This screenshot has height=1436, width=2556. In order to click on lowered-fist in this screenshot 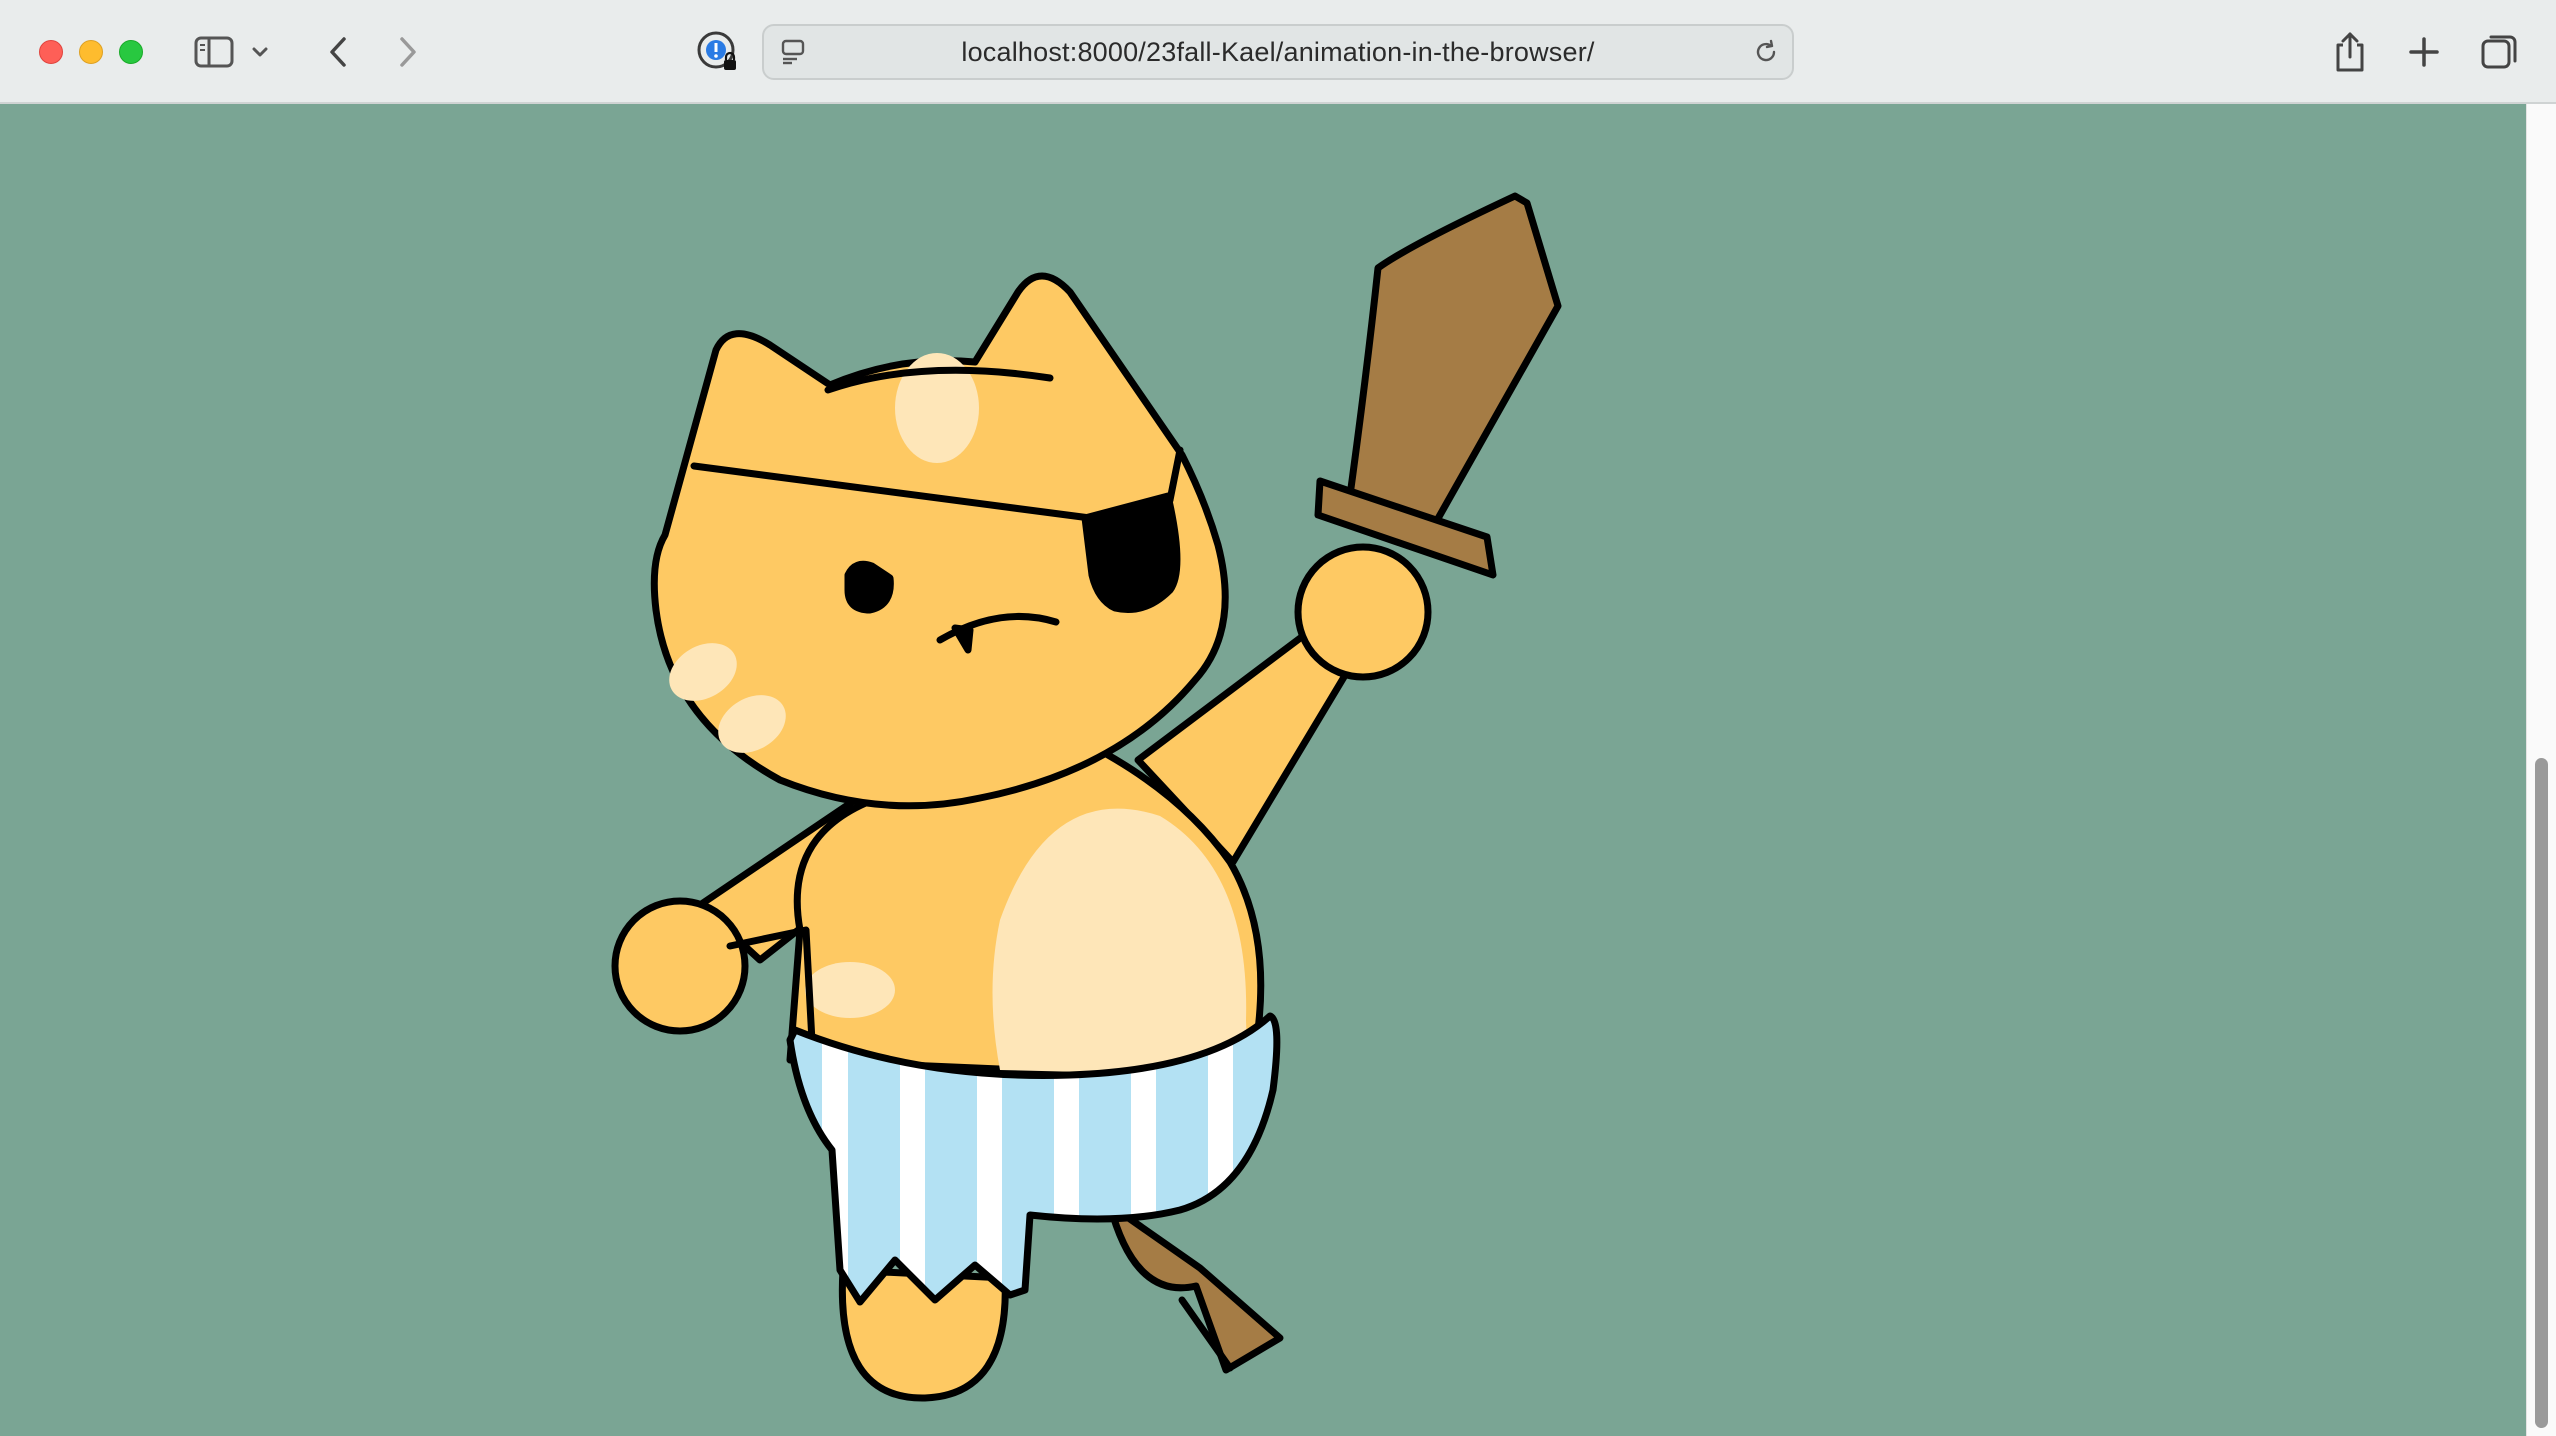, I will do `click(680, 966)`.